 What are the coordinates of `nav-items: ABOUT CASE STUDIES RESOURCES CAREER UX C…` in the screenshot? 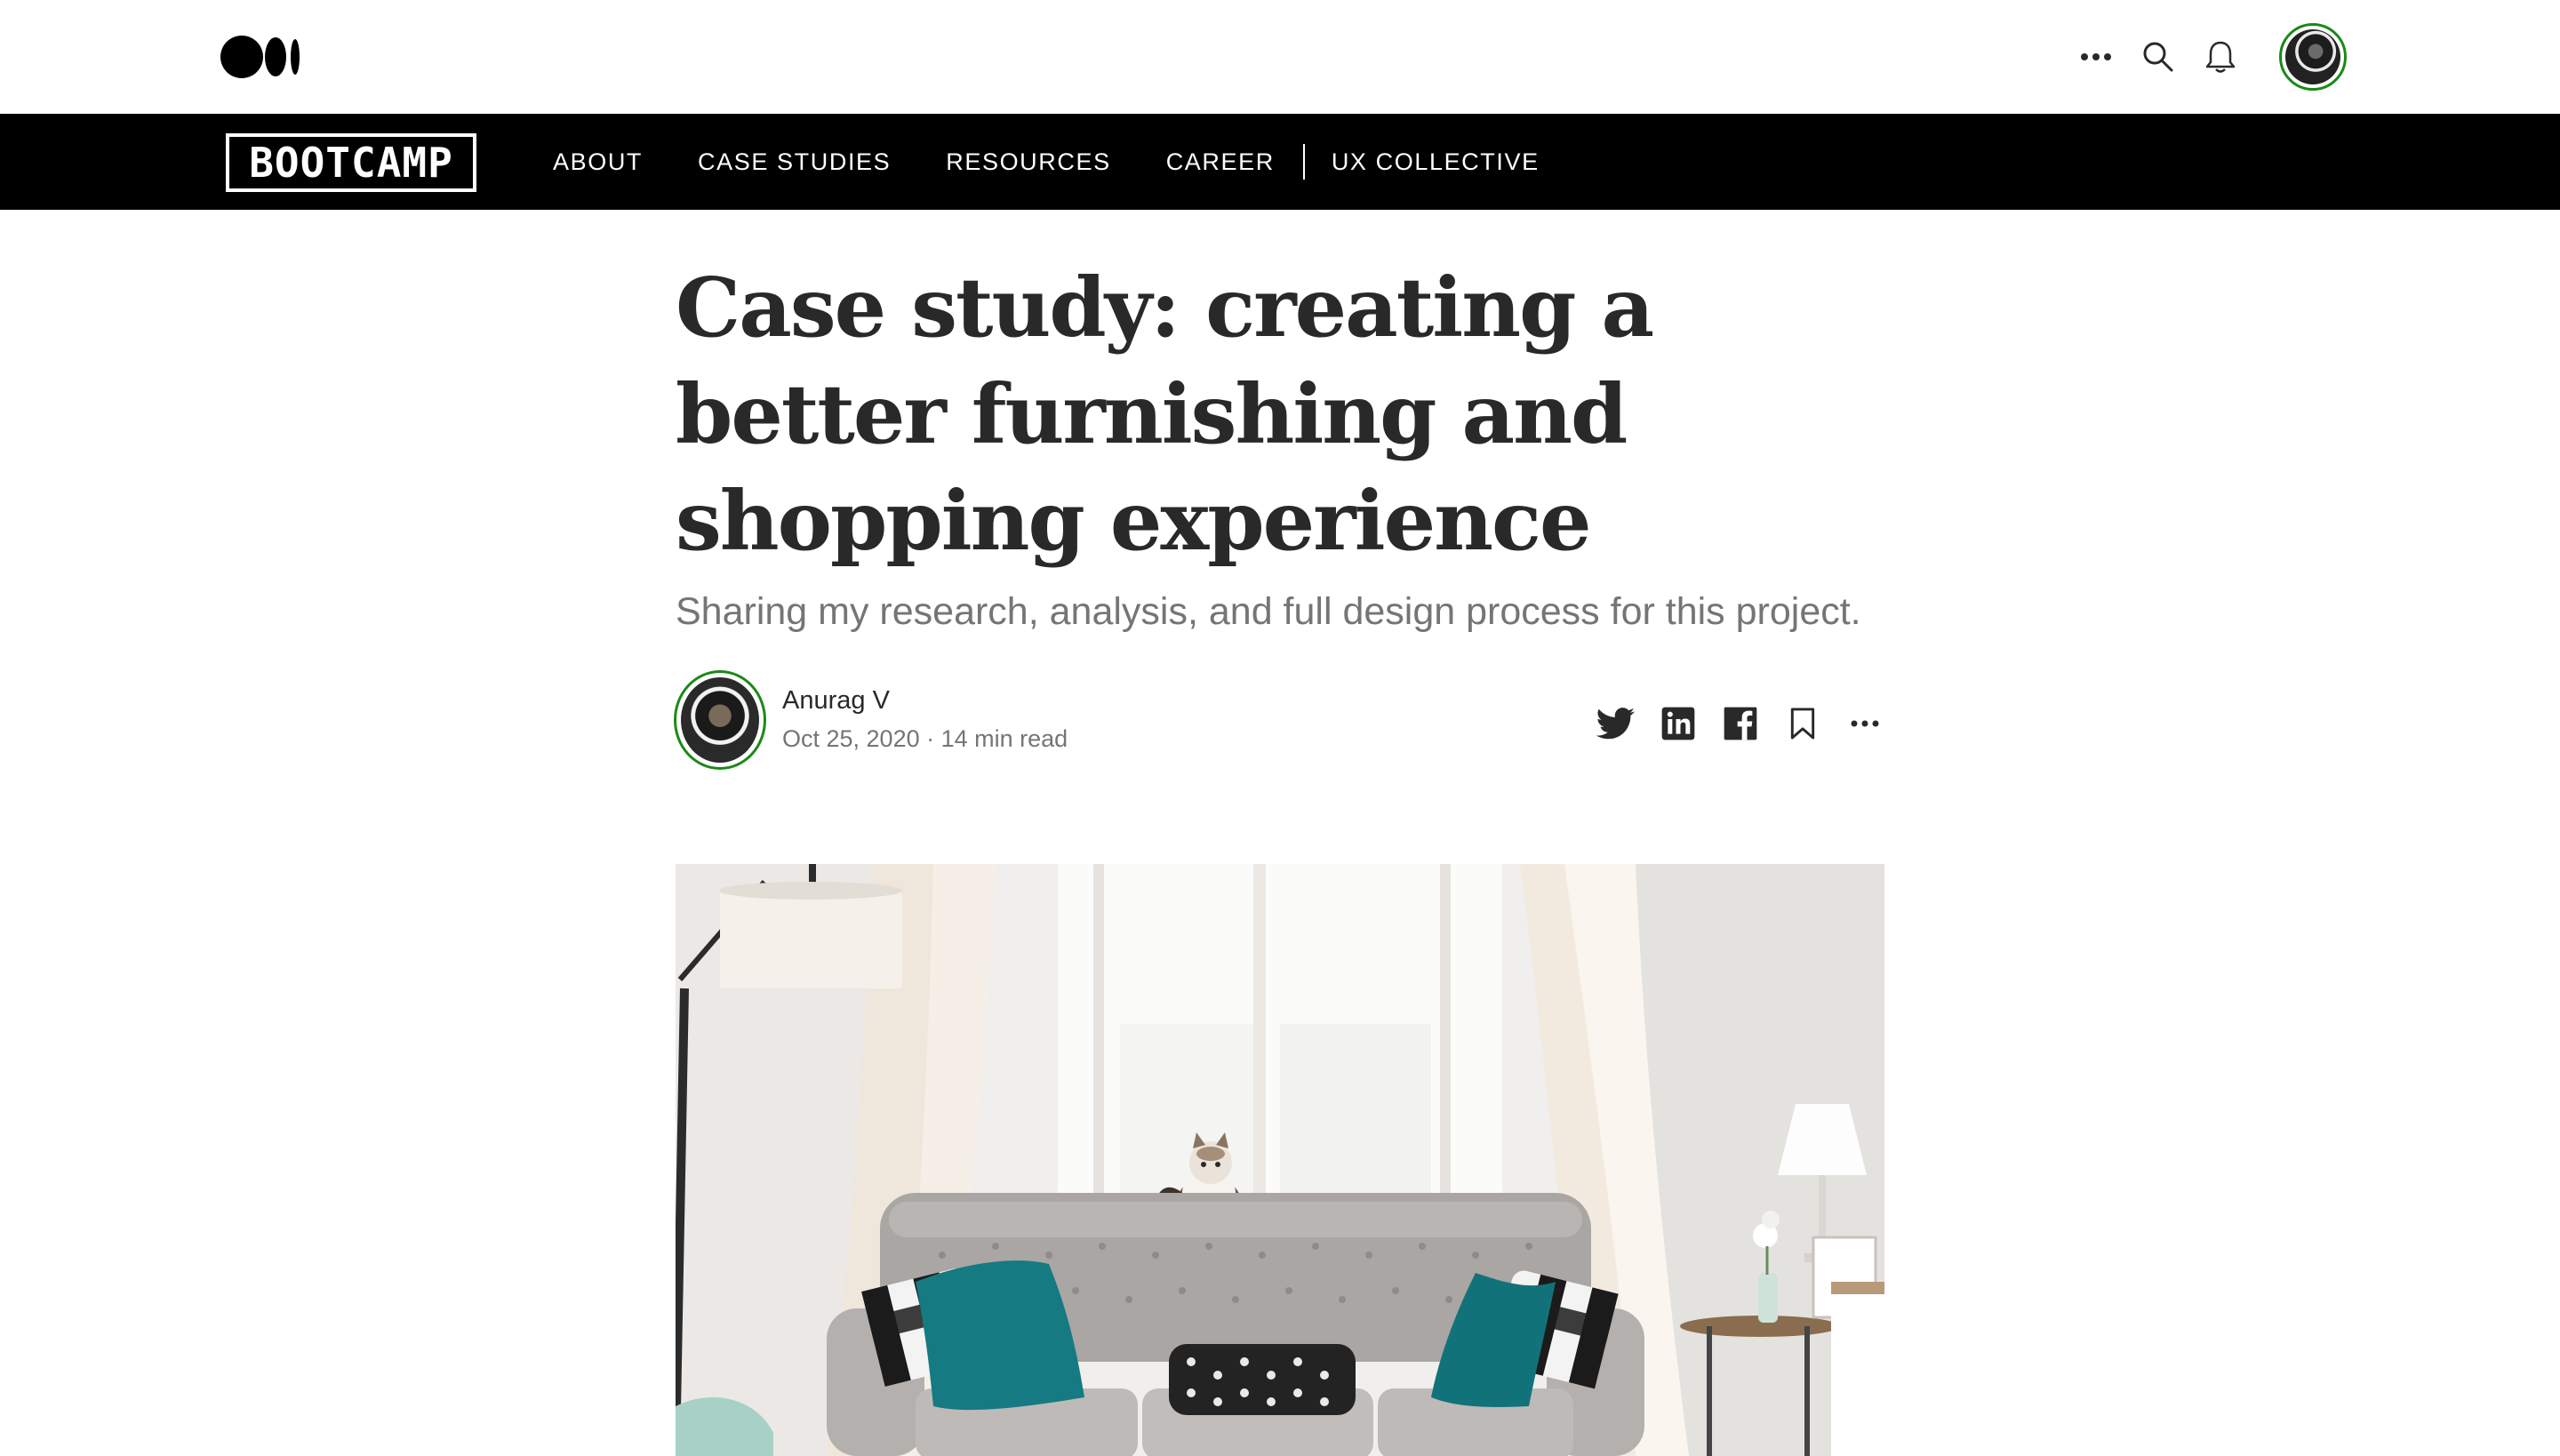 It's located at (1074, 162).